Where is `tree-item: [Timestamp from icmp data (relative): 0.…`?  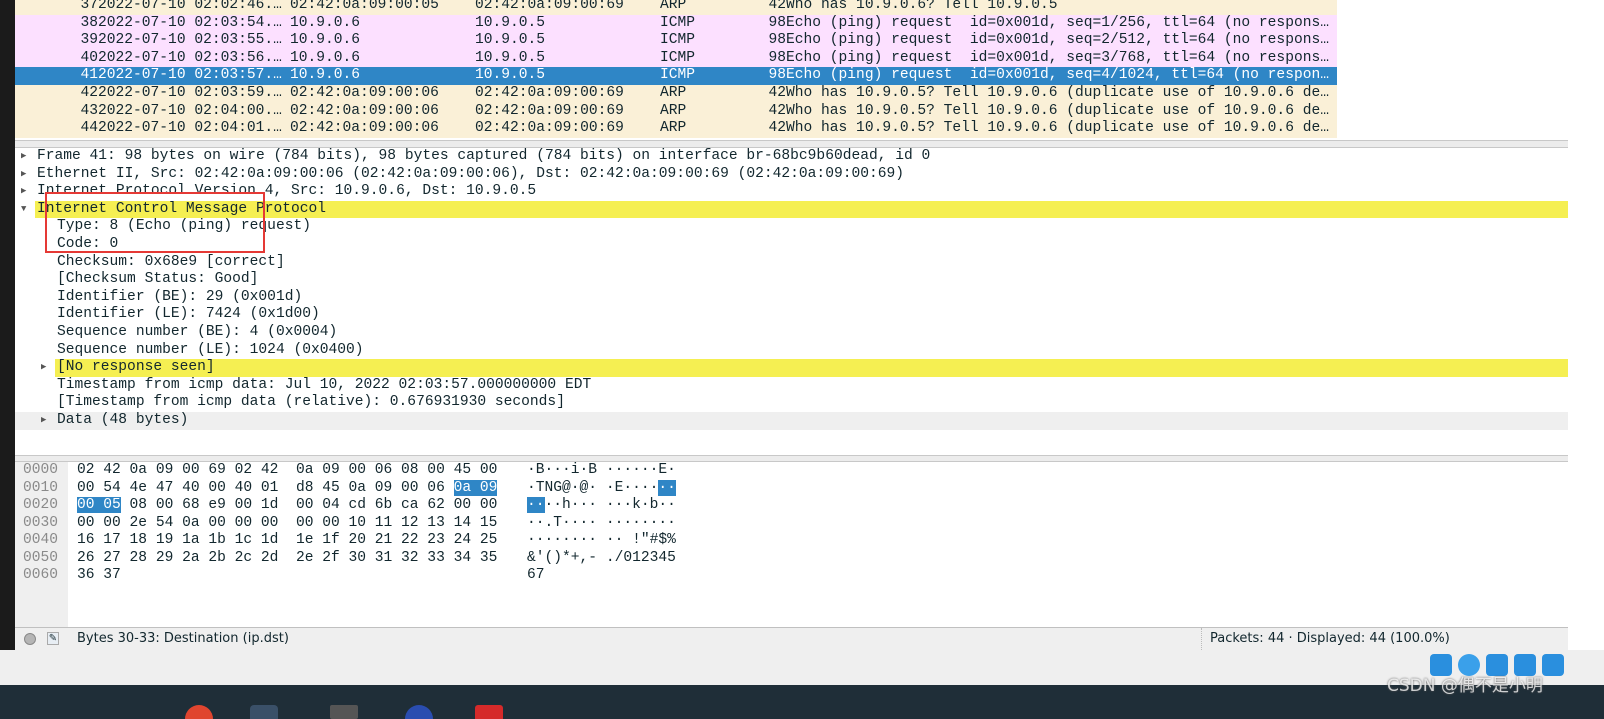 tree-item: [Timestamp from icmp data (relative): 0.… is located at coordinates (791, 403).